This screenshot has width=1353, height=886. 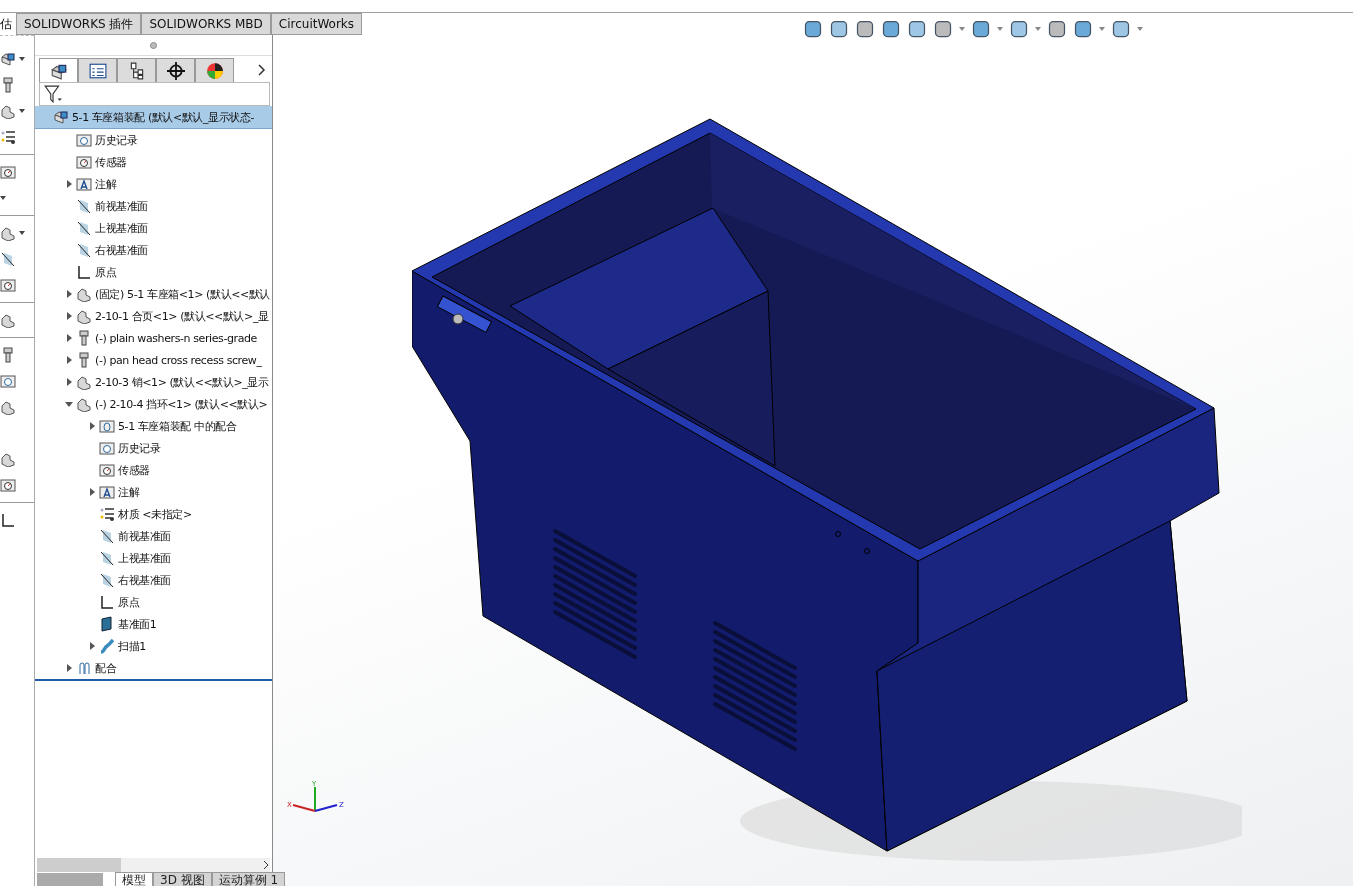 What do you see at coordinates (107, 646) in the screenshot?
I see `sweep-icon` at bounding box center [107, 646].